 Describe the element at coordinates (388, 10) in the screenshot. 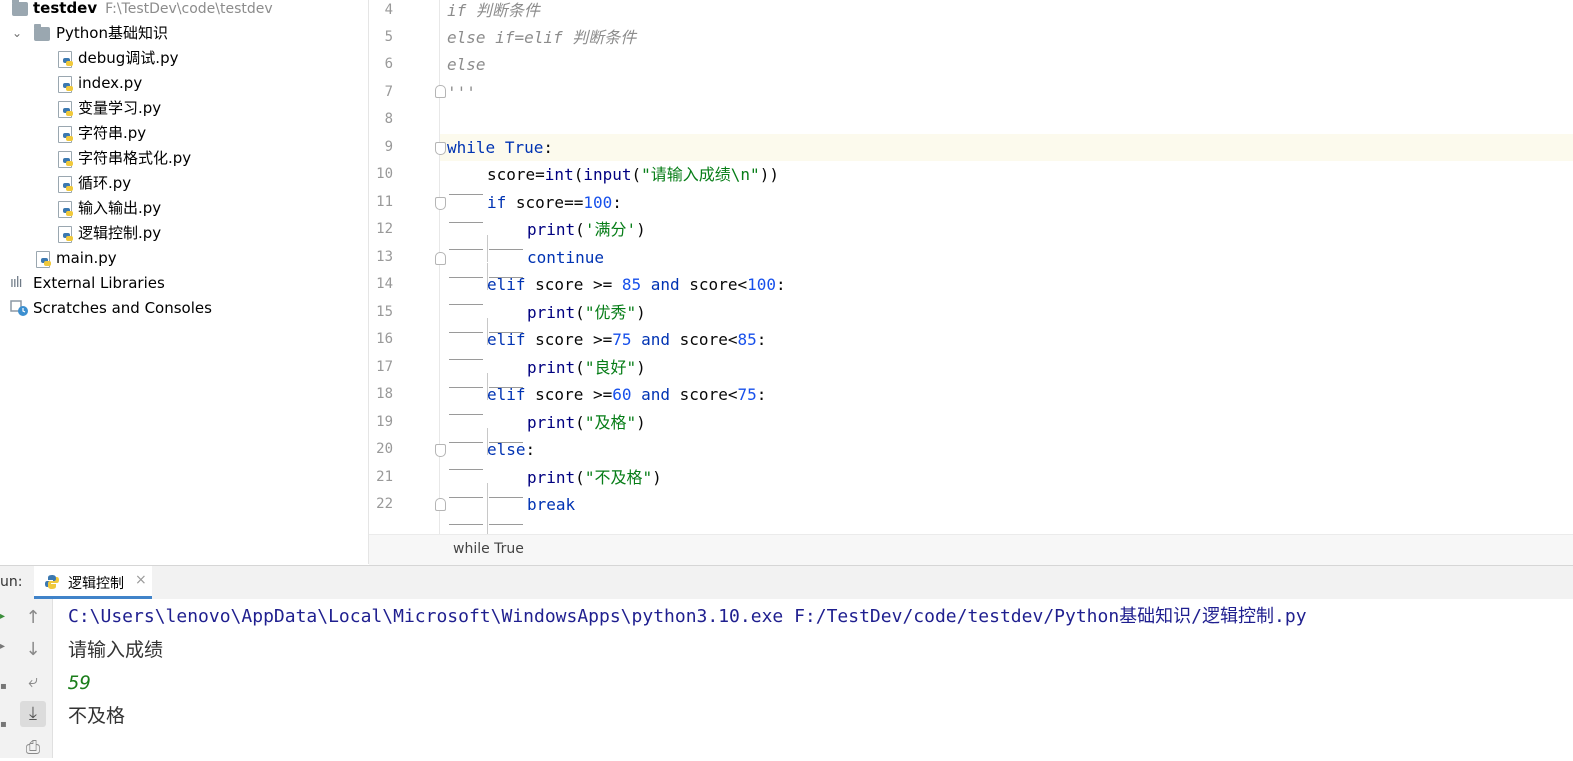

I see `line-number: 4` at that location.